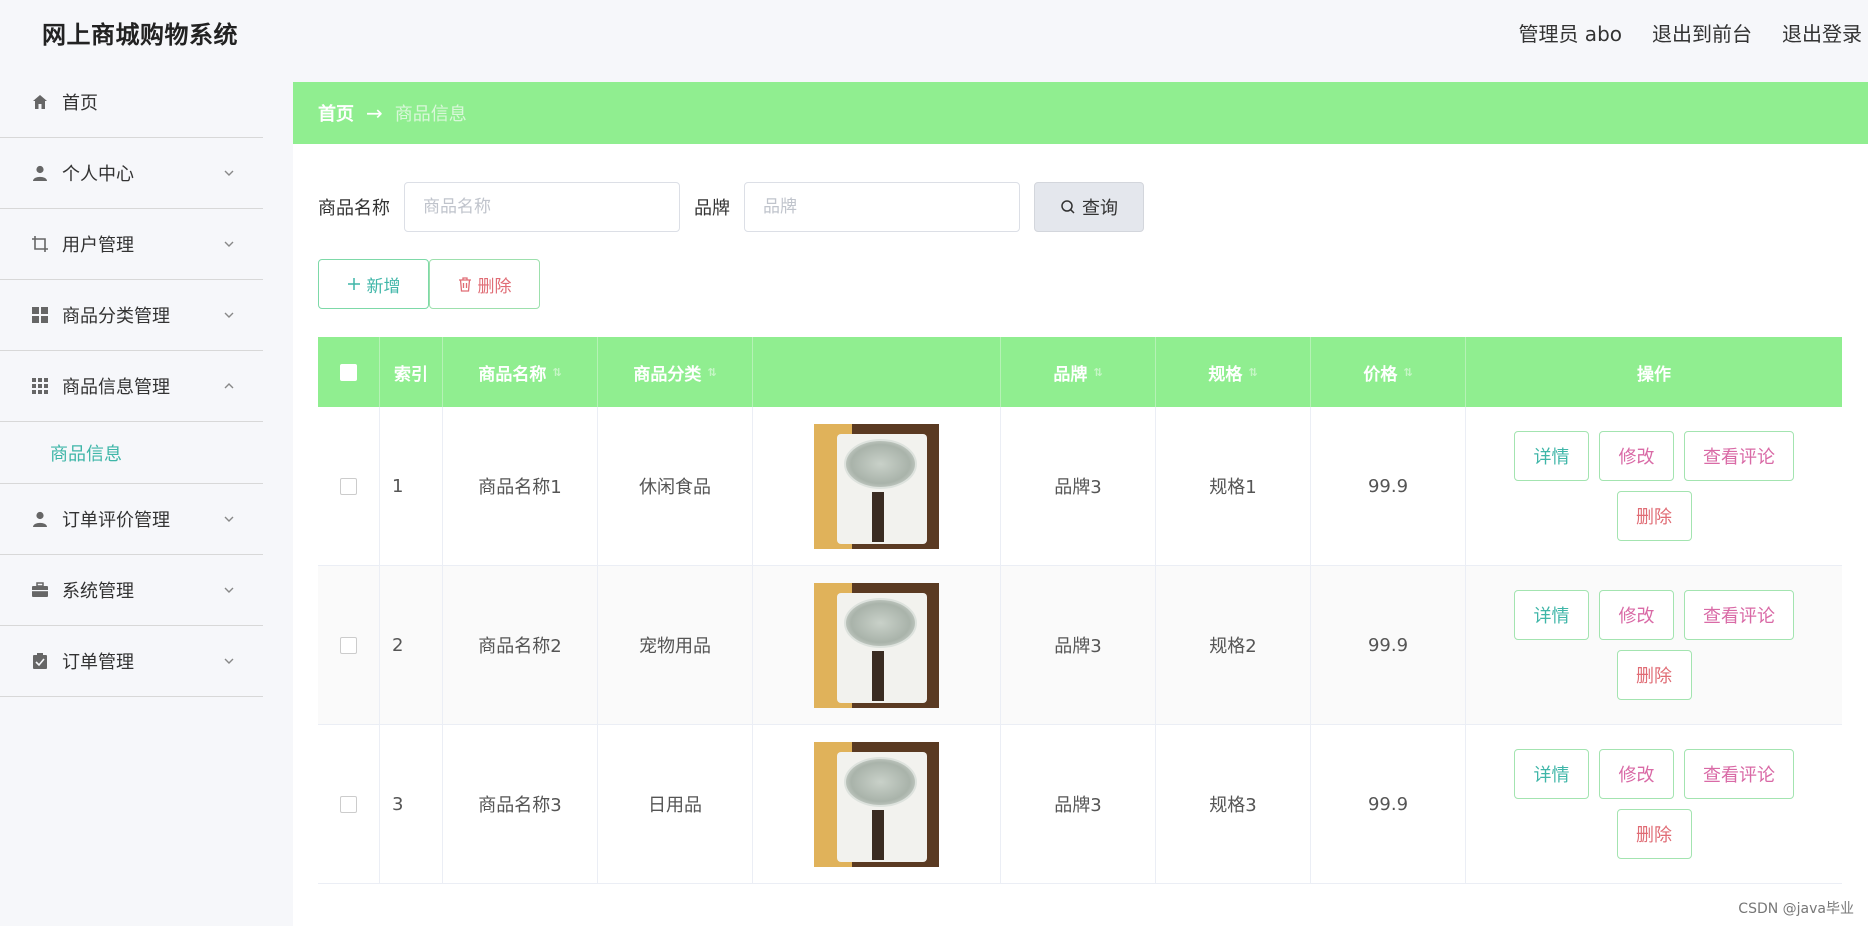 The height and width of the screenshot is (926, 1868). Describe the element at coordinates (1702, 32) in the screenshot. I see `exit-to-front-link: 退出到前台` at that location.